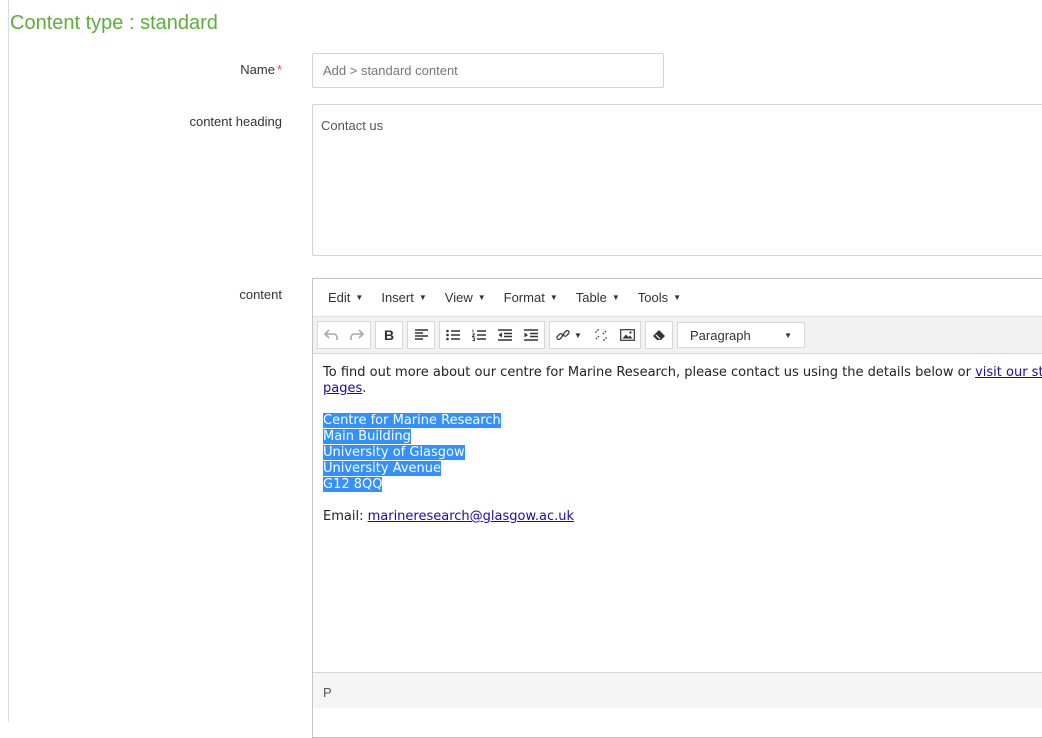 Image resolution: width=1042 pixels, height=738 pixels. I want to click on outdent-icon, so click(505, 335).